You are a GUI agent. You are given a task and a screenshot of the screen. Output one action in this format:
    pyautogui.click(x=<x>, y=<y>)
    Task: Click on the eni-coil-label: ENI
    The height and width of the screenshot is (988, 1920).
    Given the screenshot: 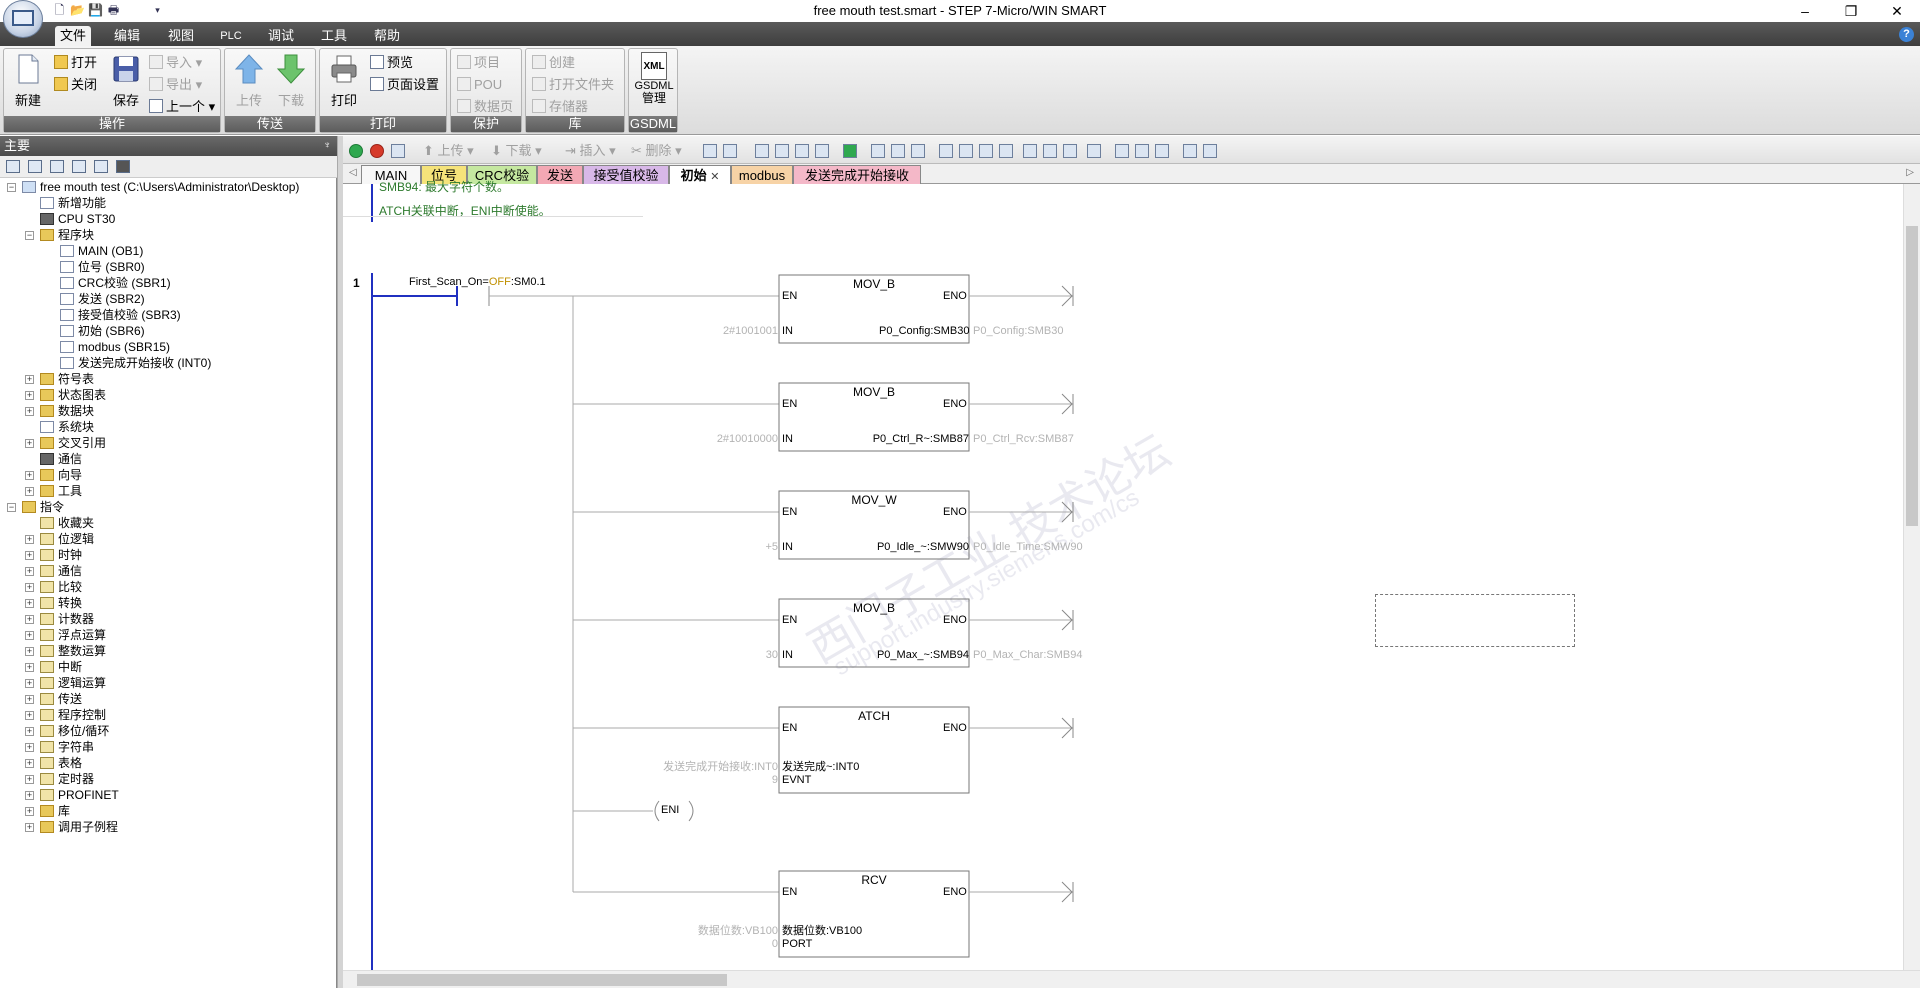 What is the action you would take?
    pyautogui.click(x=670, y=810)
    